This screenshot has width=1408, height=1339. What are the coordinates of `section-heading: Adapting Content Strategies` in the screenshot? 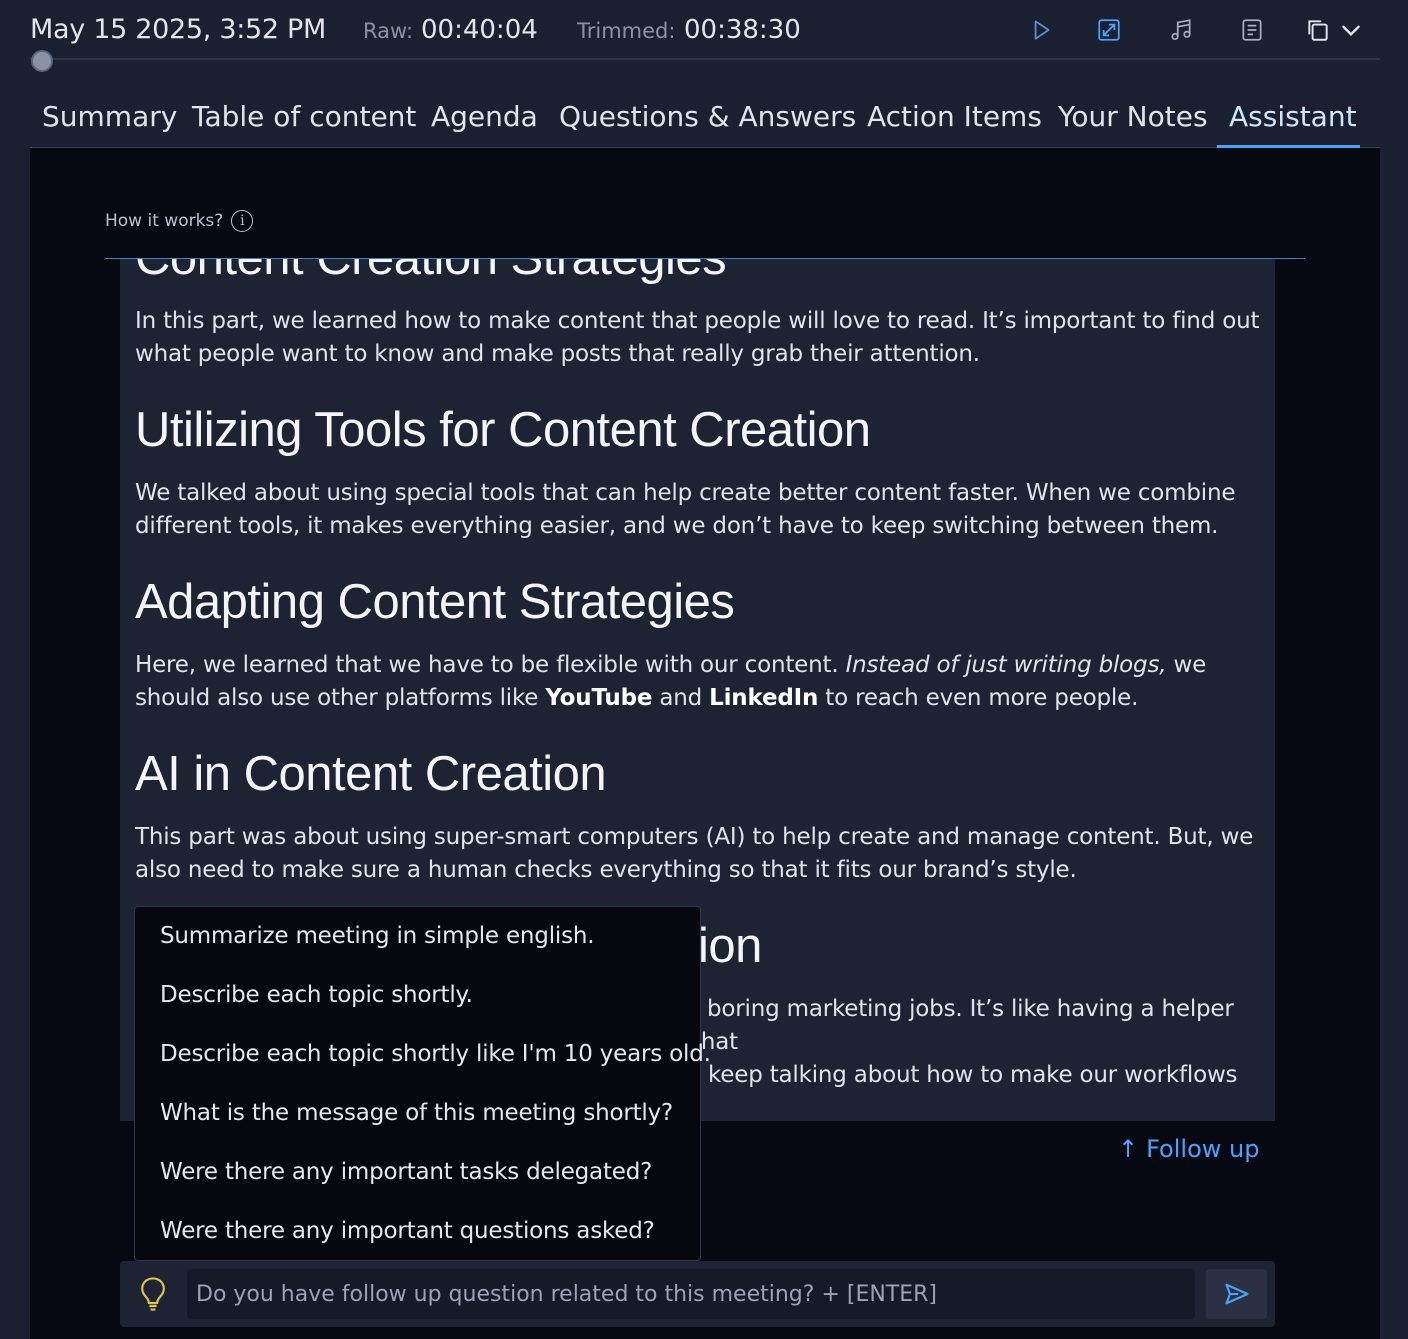 It's located at (435, 602).